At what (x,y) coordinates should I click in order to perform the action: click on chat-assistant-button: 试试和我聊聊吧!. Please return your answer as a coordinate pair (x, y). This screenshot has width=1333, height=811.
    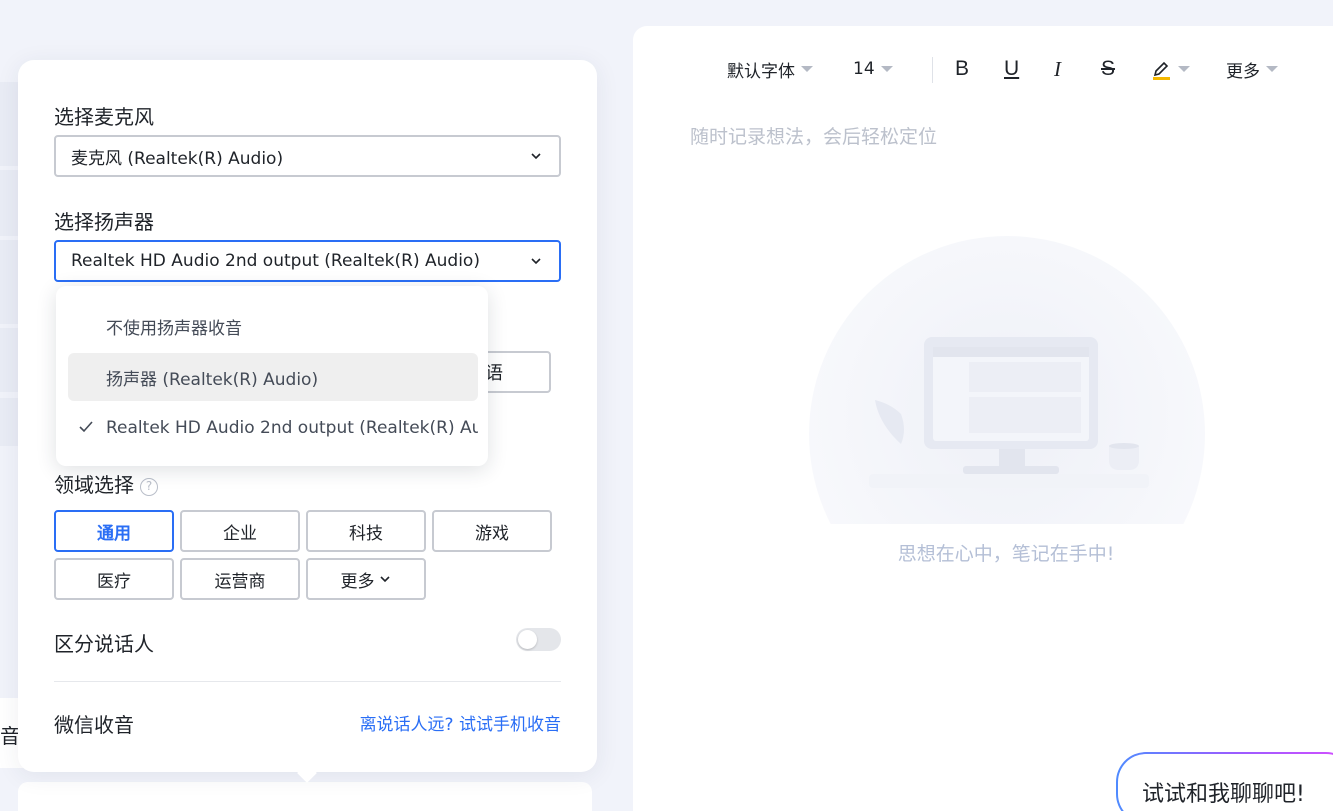
    Looking at the image, I should click on (1224, 781).